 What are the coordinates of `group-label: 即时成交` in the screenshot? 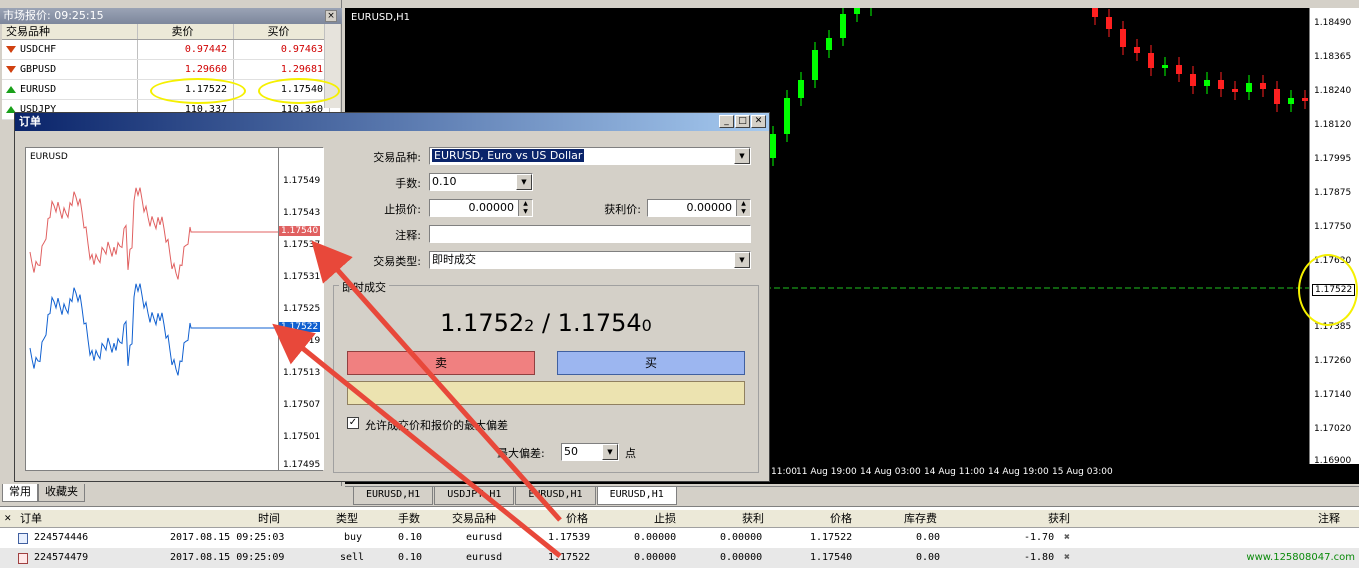 It's located at (364, 287).